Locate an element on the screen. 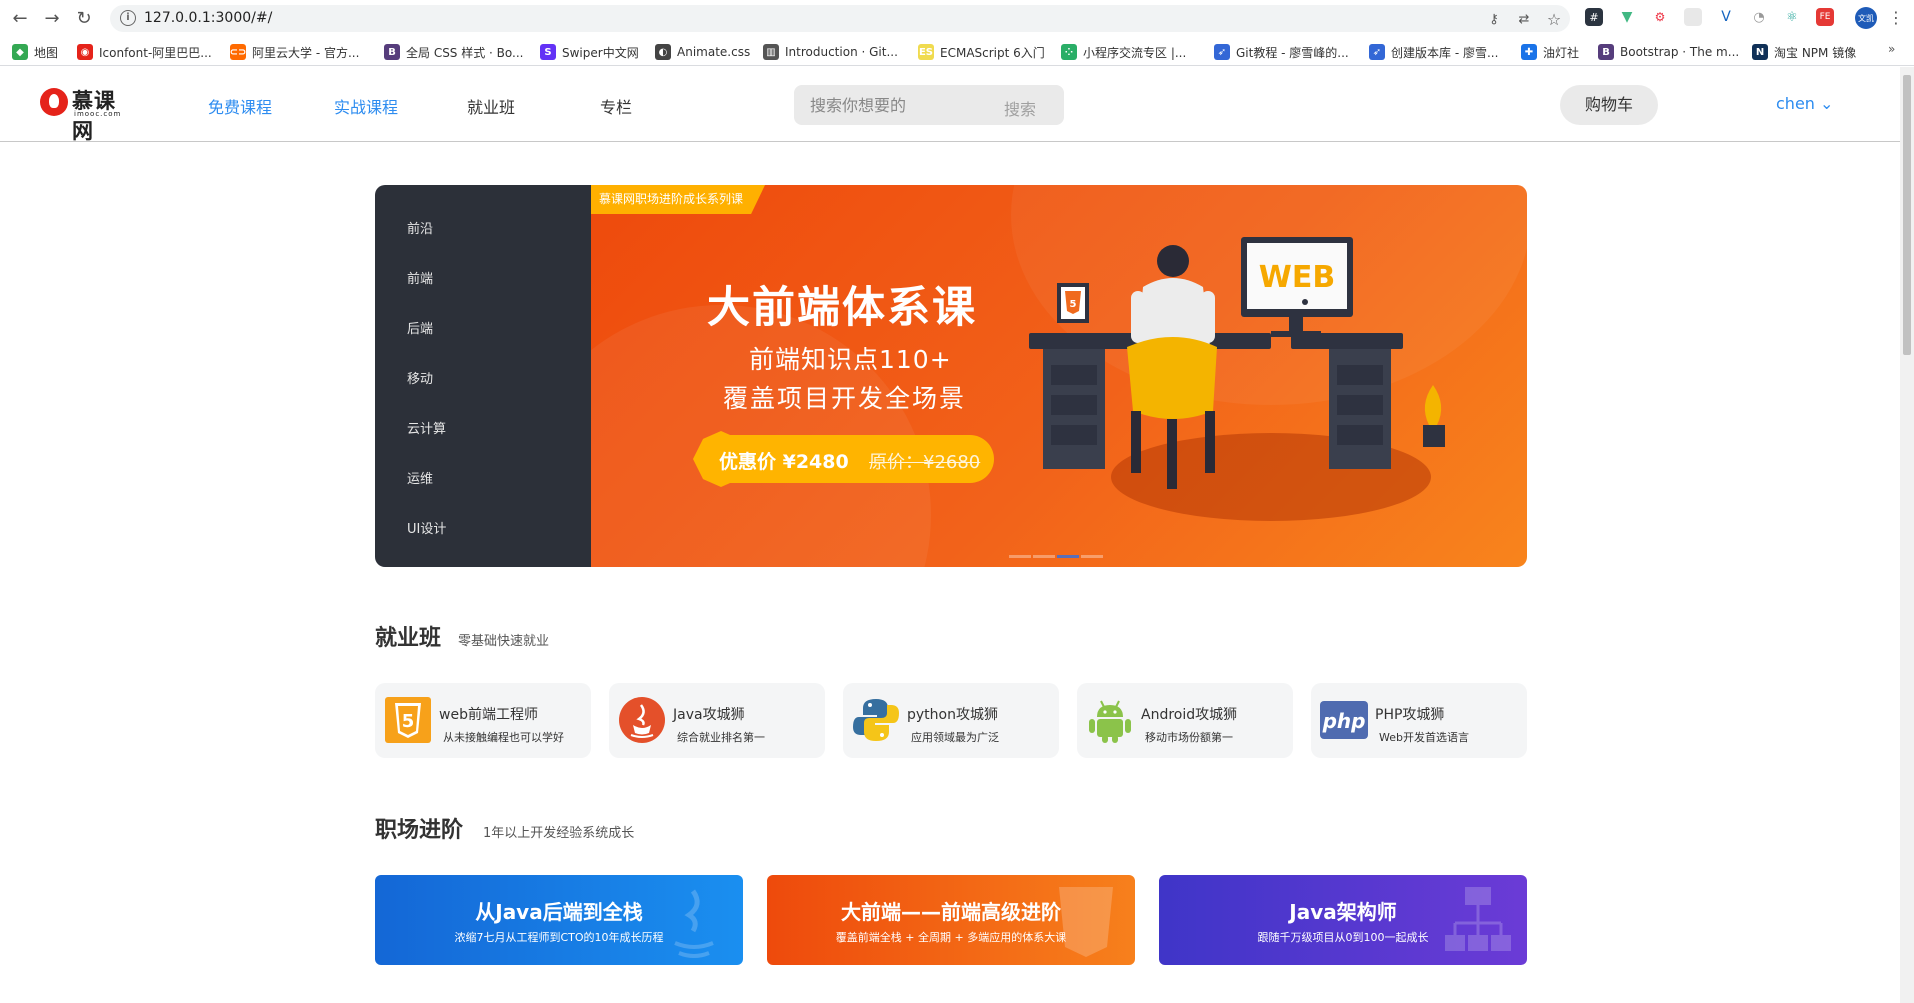 Image resolution: width=1914 pixels, height=1003 pixels. category-item: 云计算 is located at coordinates (426, 427).